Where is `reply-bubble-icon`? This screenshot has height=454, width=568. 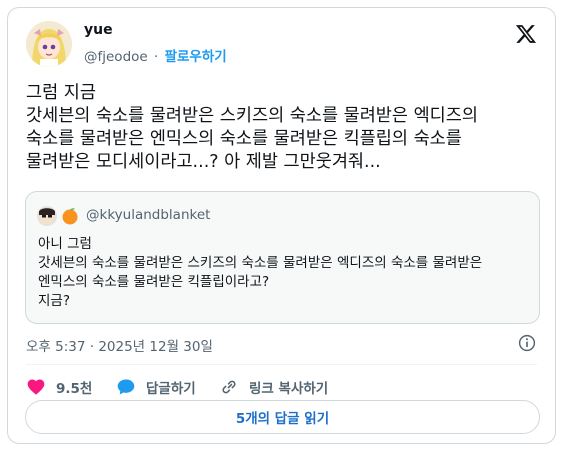 reply-bubble-icon is located at coordinates (126, 387).